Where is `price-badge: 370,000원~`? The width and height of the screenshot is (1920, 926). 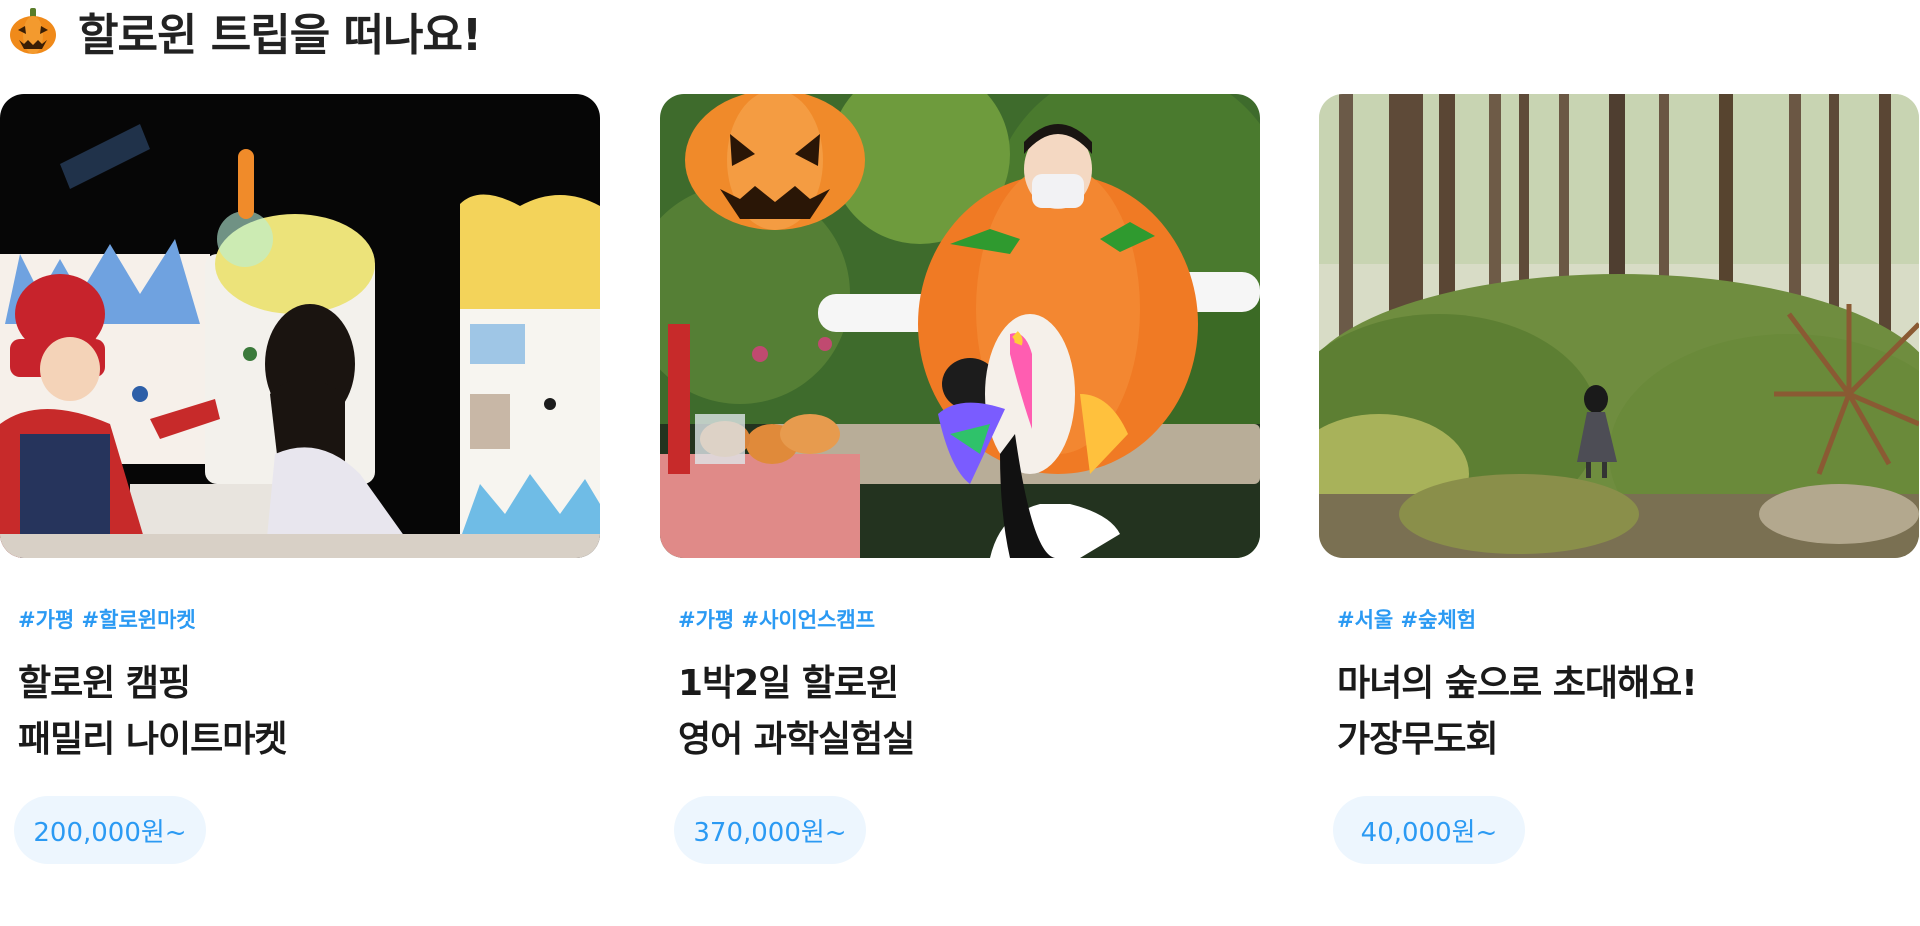
price-badge: 370,000원~ is located at coordinates (770, 830).